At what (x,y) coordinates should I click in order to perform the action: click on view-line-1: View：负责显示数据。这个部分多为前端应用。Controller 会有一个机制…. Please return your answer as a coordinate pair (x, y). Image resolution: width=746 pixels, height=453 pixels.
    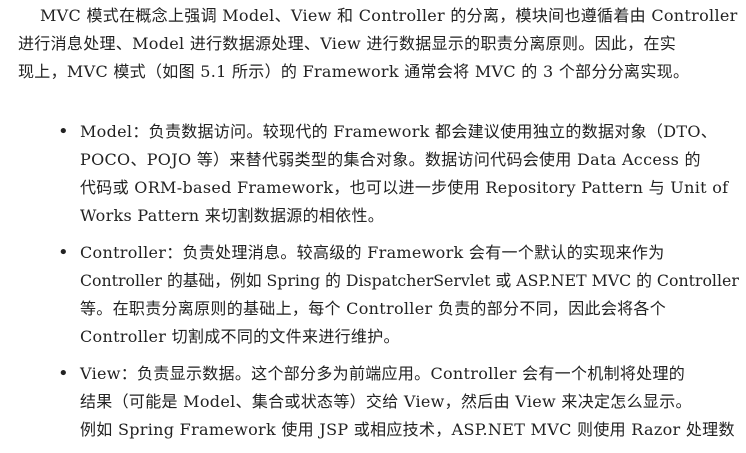
    Looking at the image, I should click on (383, 373).